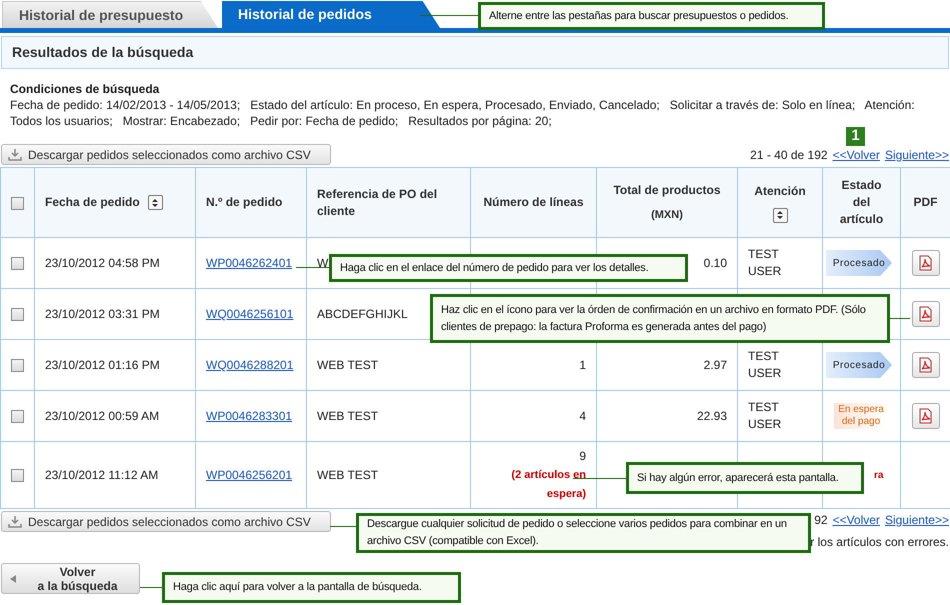 Image resolution: width=950 pixels, height=605 pixels. What do you see at coordinates (548, 485) in the screenshot?
I see `on-hold-note: (2 artículos en espera)` at bounding box center [548, 485].